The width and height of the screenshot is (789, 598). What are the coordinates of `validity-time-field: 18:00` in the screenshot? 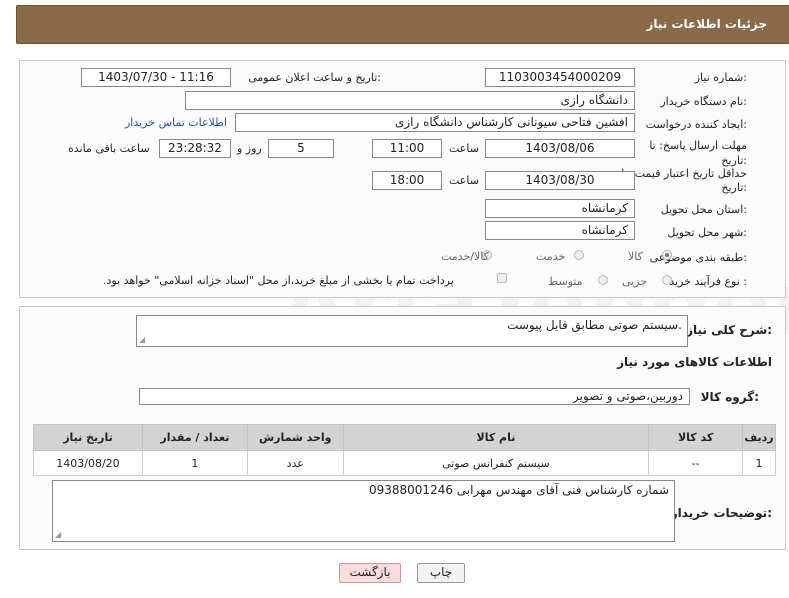 It's located at (407, 180).